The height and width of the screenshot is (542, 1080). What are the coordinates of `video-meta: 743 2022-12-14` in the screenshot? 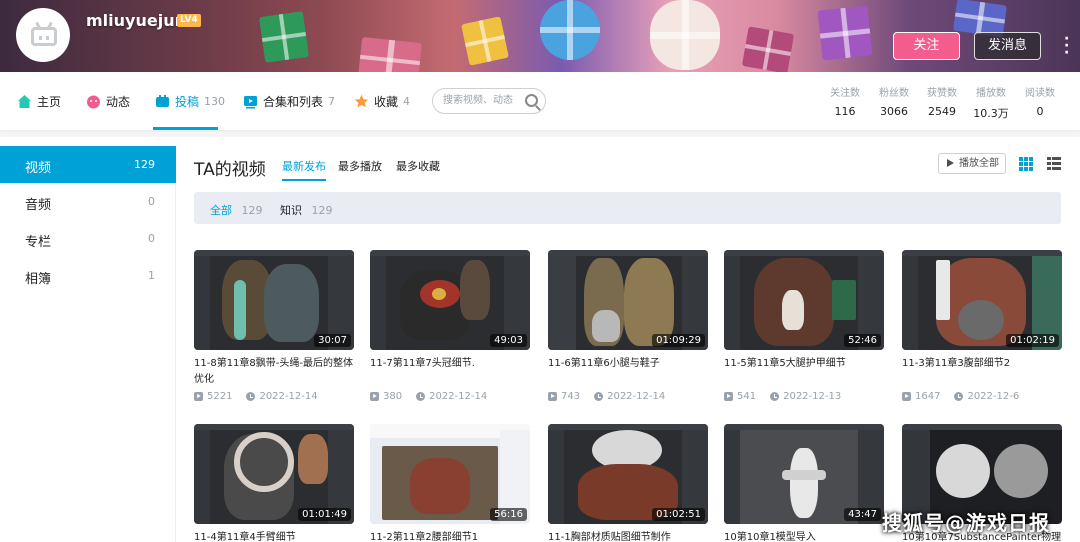 It's located at (606, 396).